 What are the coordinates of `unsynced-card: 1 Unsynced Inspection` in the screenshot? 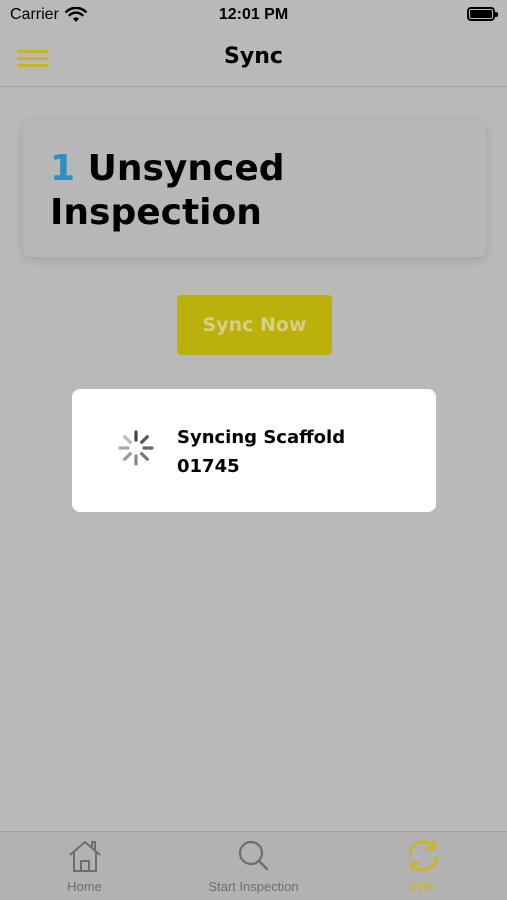 It's located at (254, 188).